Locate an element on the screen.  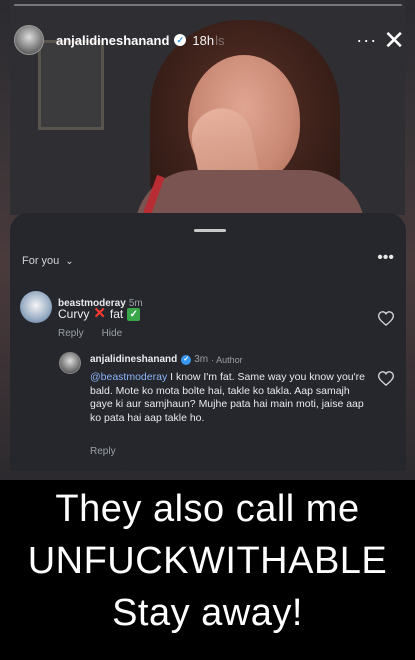
sheet-grabber is located at coordinates (210, 230).